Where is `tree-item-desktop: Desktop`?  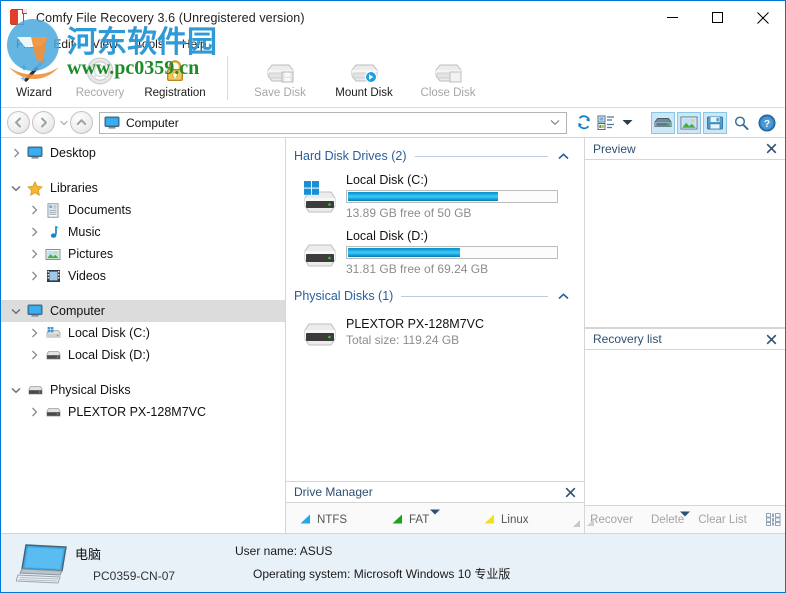 tree-item-desktop: Desktop is located at coordinates (143, 153).